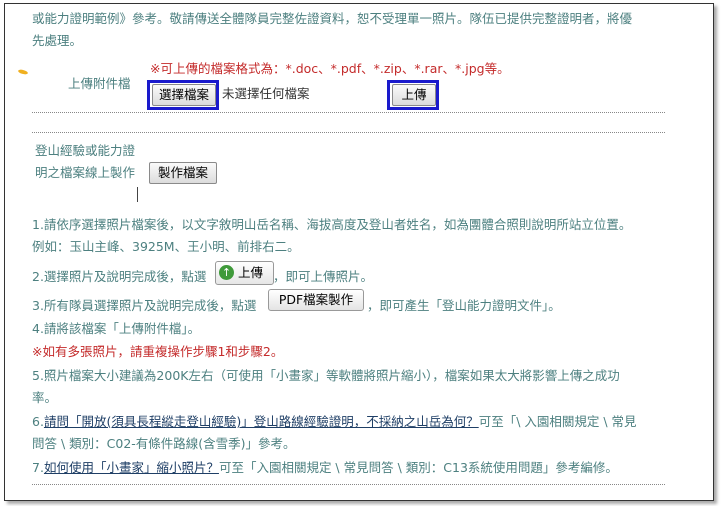  Describe the element at coordinates (158, 351) in the screenshot. I see `multi-photo-note: ※如有多張照片，請重複操作步驟1和步驟2。` at that location.